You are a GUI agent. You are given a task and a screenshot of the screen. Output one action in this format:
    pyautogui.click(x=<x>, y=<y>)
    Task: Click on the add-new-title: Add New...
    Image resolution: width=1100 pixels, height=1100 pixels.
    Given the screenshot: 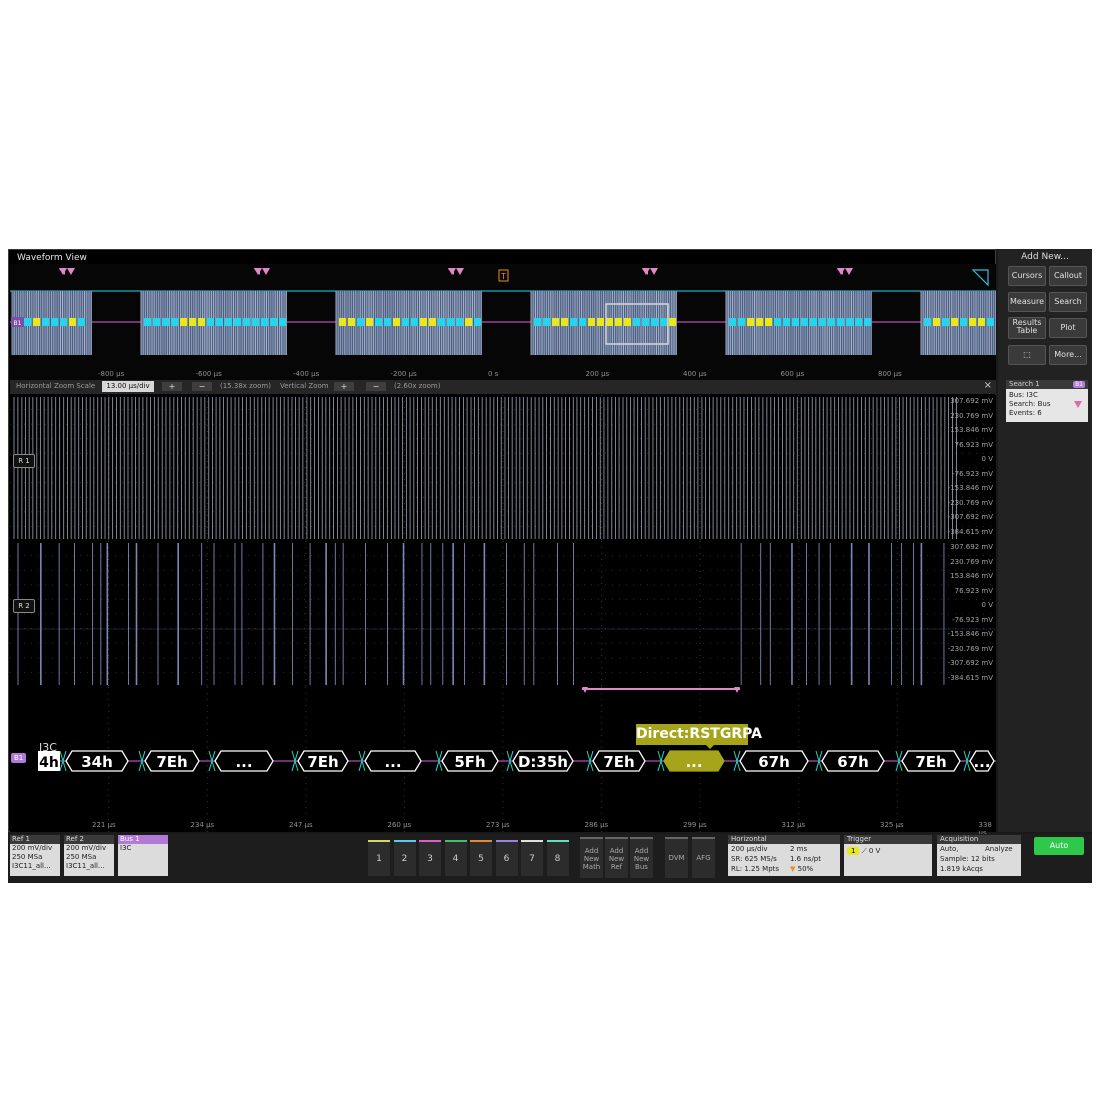 What is the action you would take?
    pyautogui.click(x=1045, y=257)
    